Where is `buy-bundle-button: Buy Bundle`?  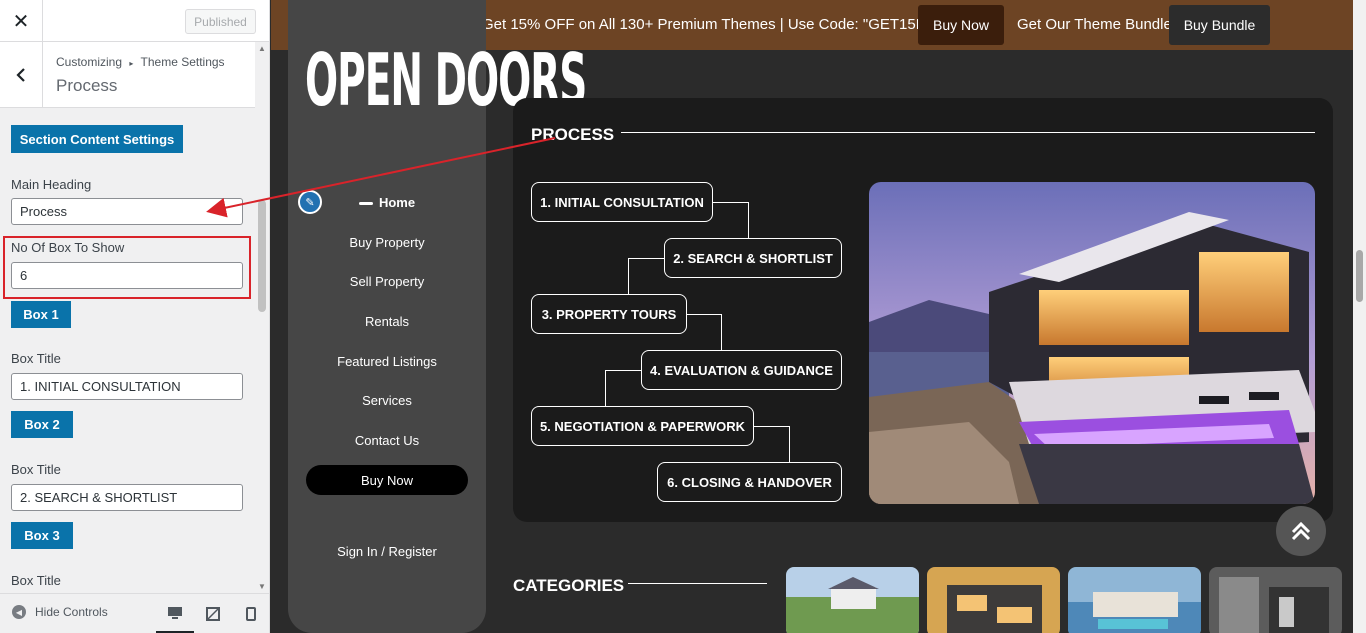 buy-bundle-button: Buy Bundle is located at coordinates (1219, 25).